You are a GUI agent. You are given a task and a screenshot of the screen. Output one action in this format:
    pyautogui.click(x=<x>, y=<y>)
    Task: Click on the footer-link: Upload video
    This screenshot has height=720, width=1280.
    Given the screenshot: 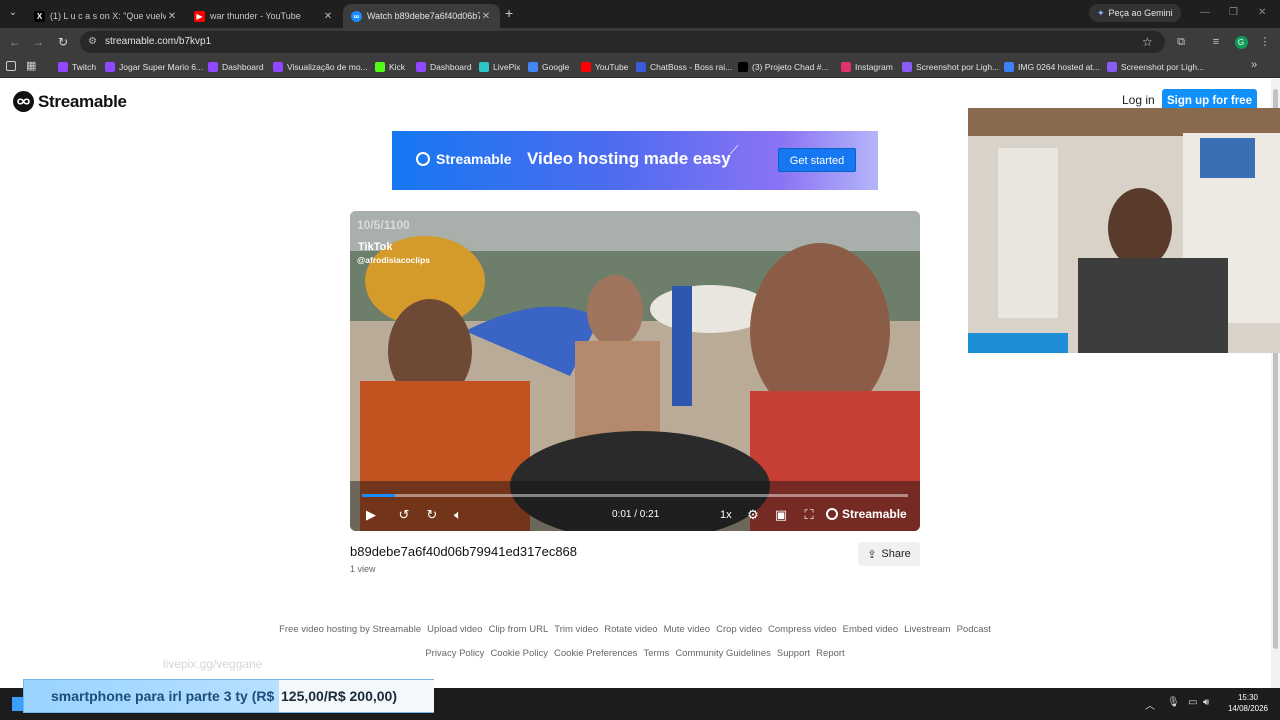 What is the action you would take?
    pyautogui.click(x=454, y=629)
    